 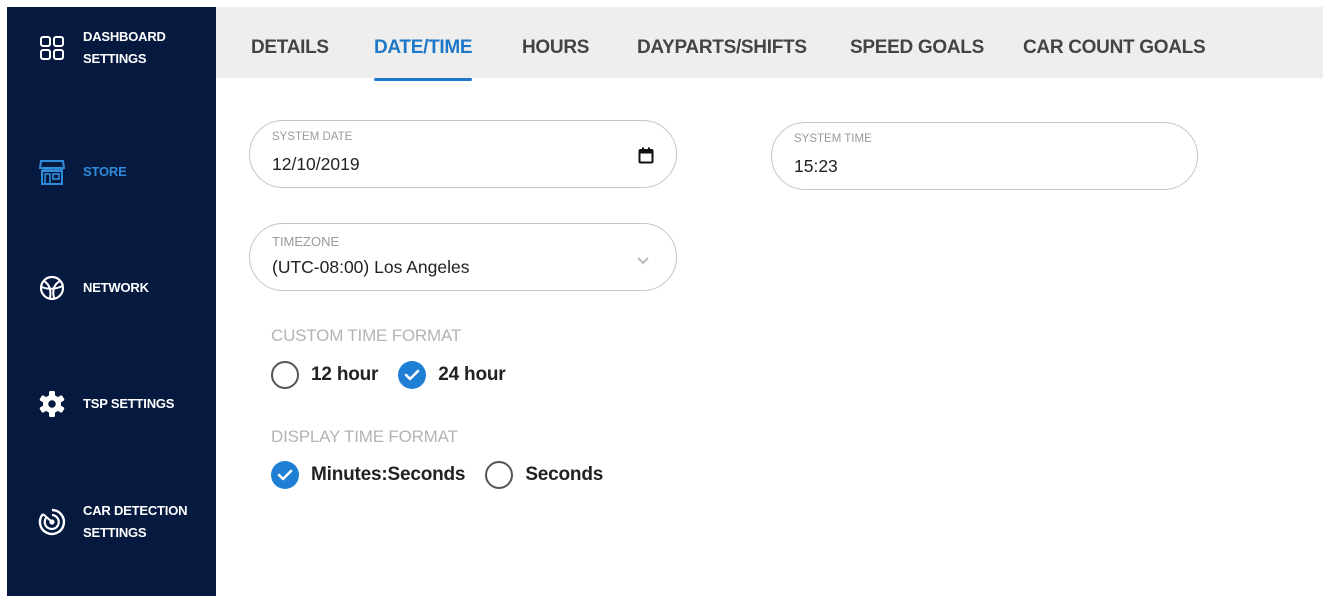 I want to click on custom-time-format-group: 12 hour 24 hour, so click(x=398, y=375).